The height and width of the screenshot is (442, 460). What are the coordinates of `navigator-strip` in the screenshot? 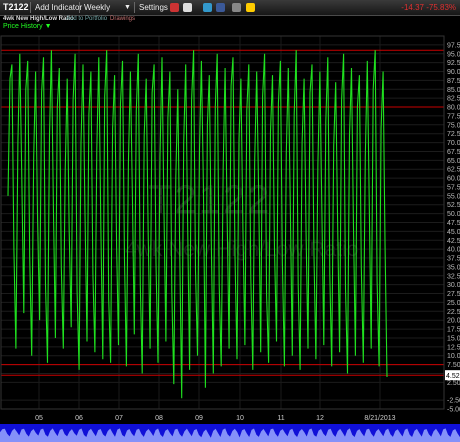 It's located at (230, 433).